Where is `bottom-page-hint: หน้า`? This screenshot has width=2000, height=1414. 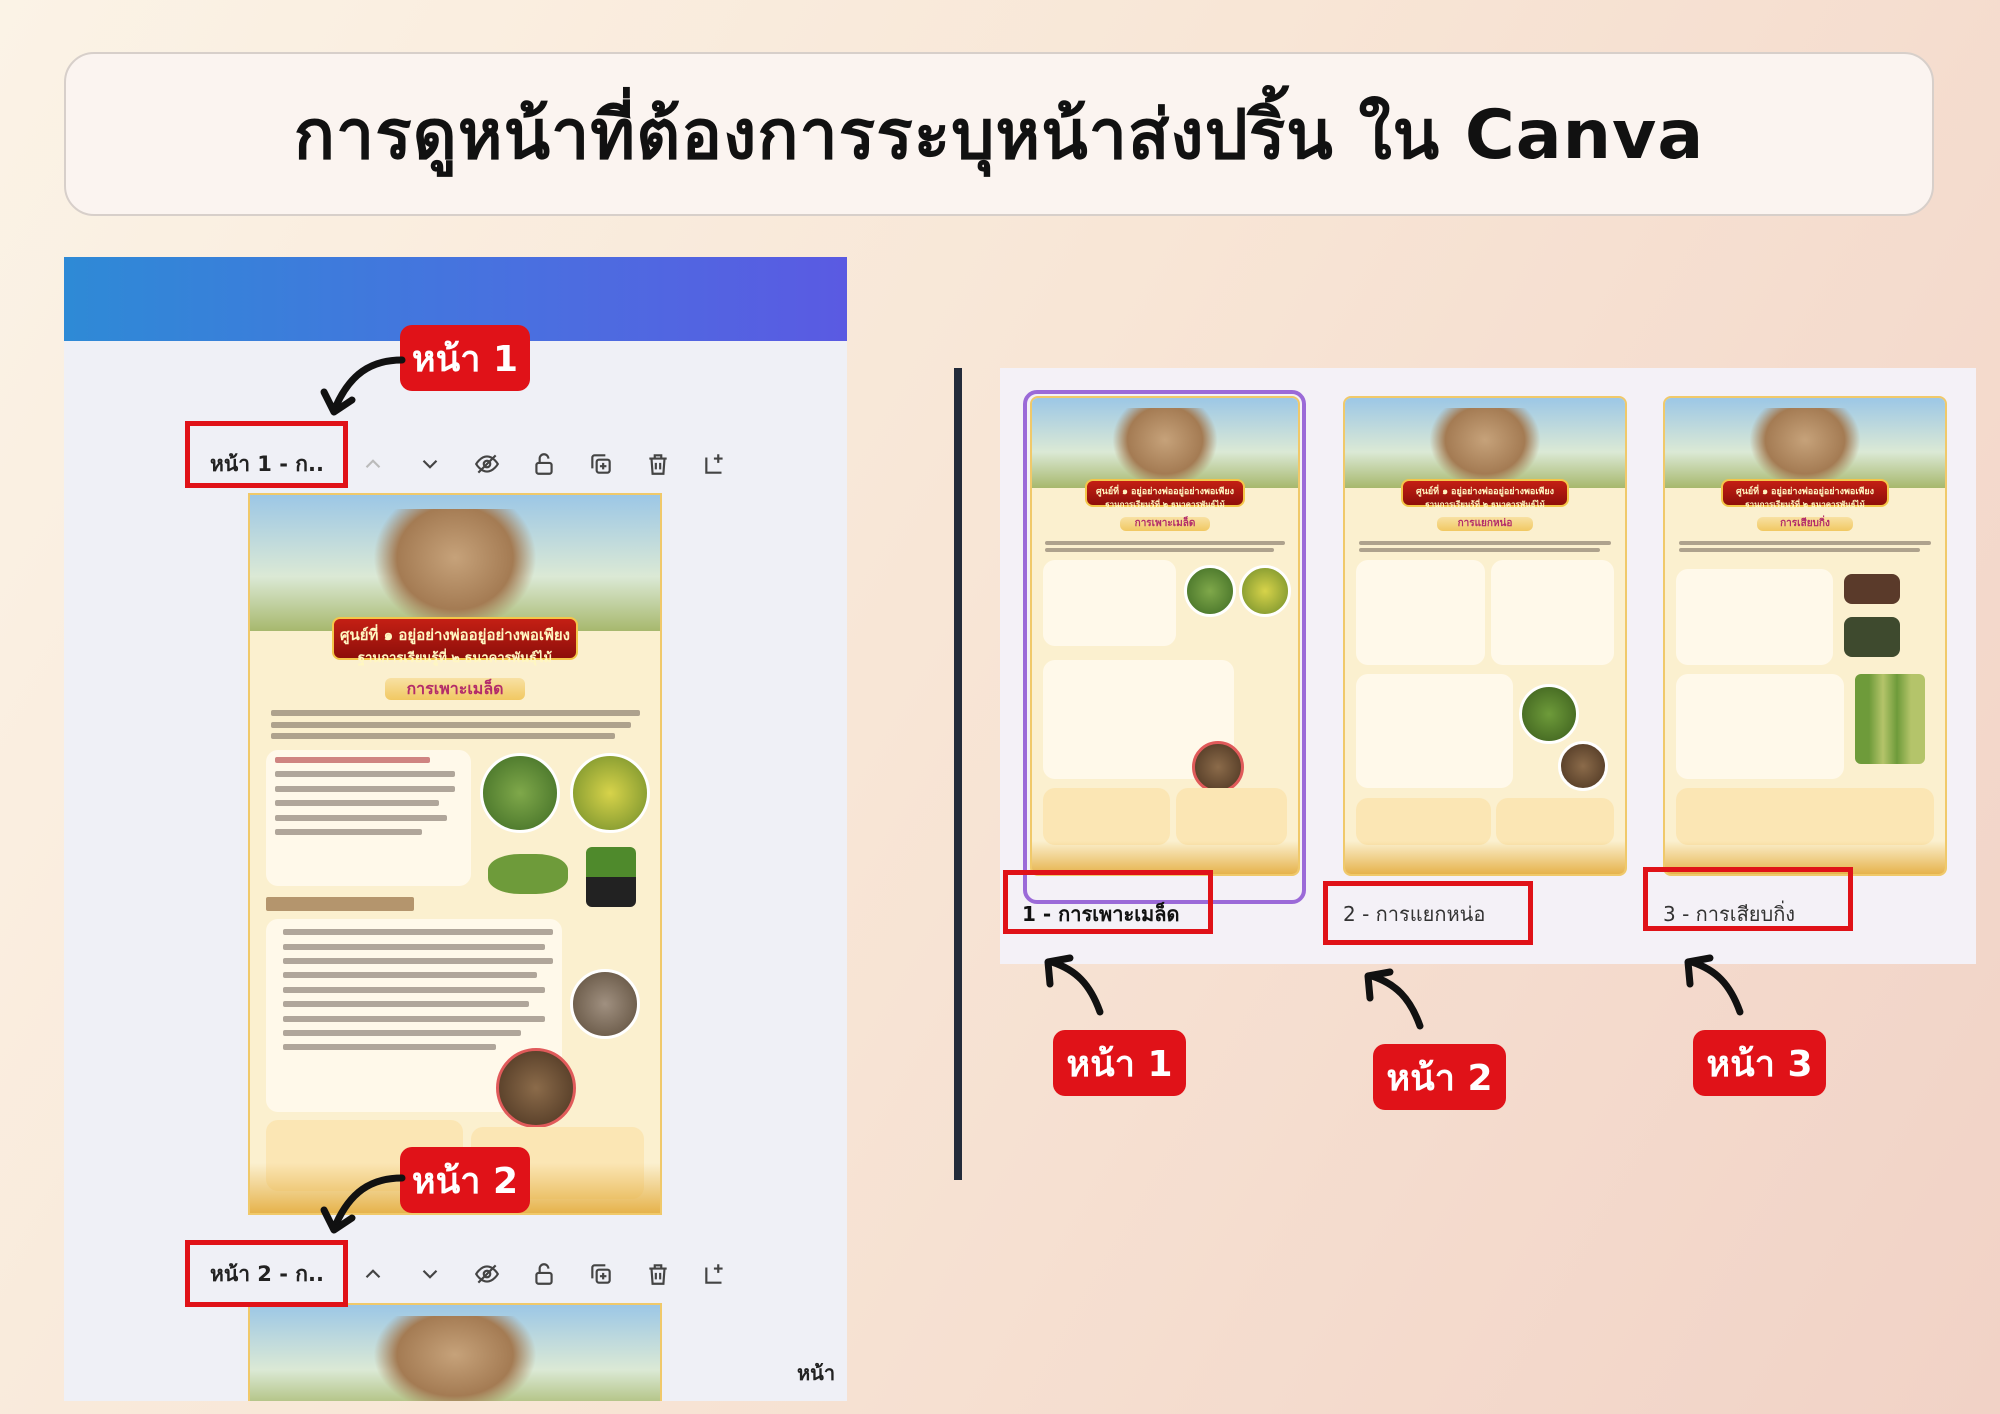 bottom-page-hint: หน้า is located at coordinates (816, 1373).